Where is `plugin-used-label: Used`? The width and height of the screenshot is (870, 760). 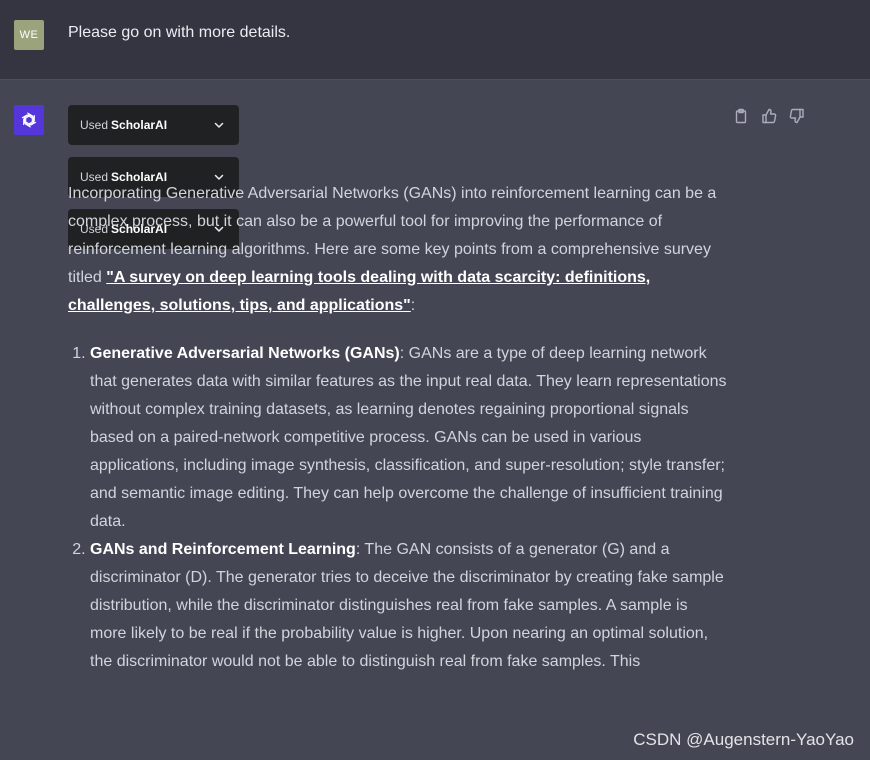
plugin-used-label: Used is located at coordinates (94, 125).